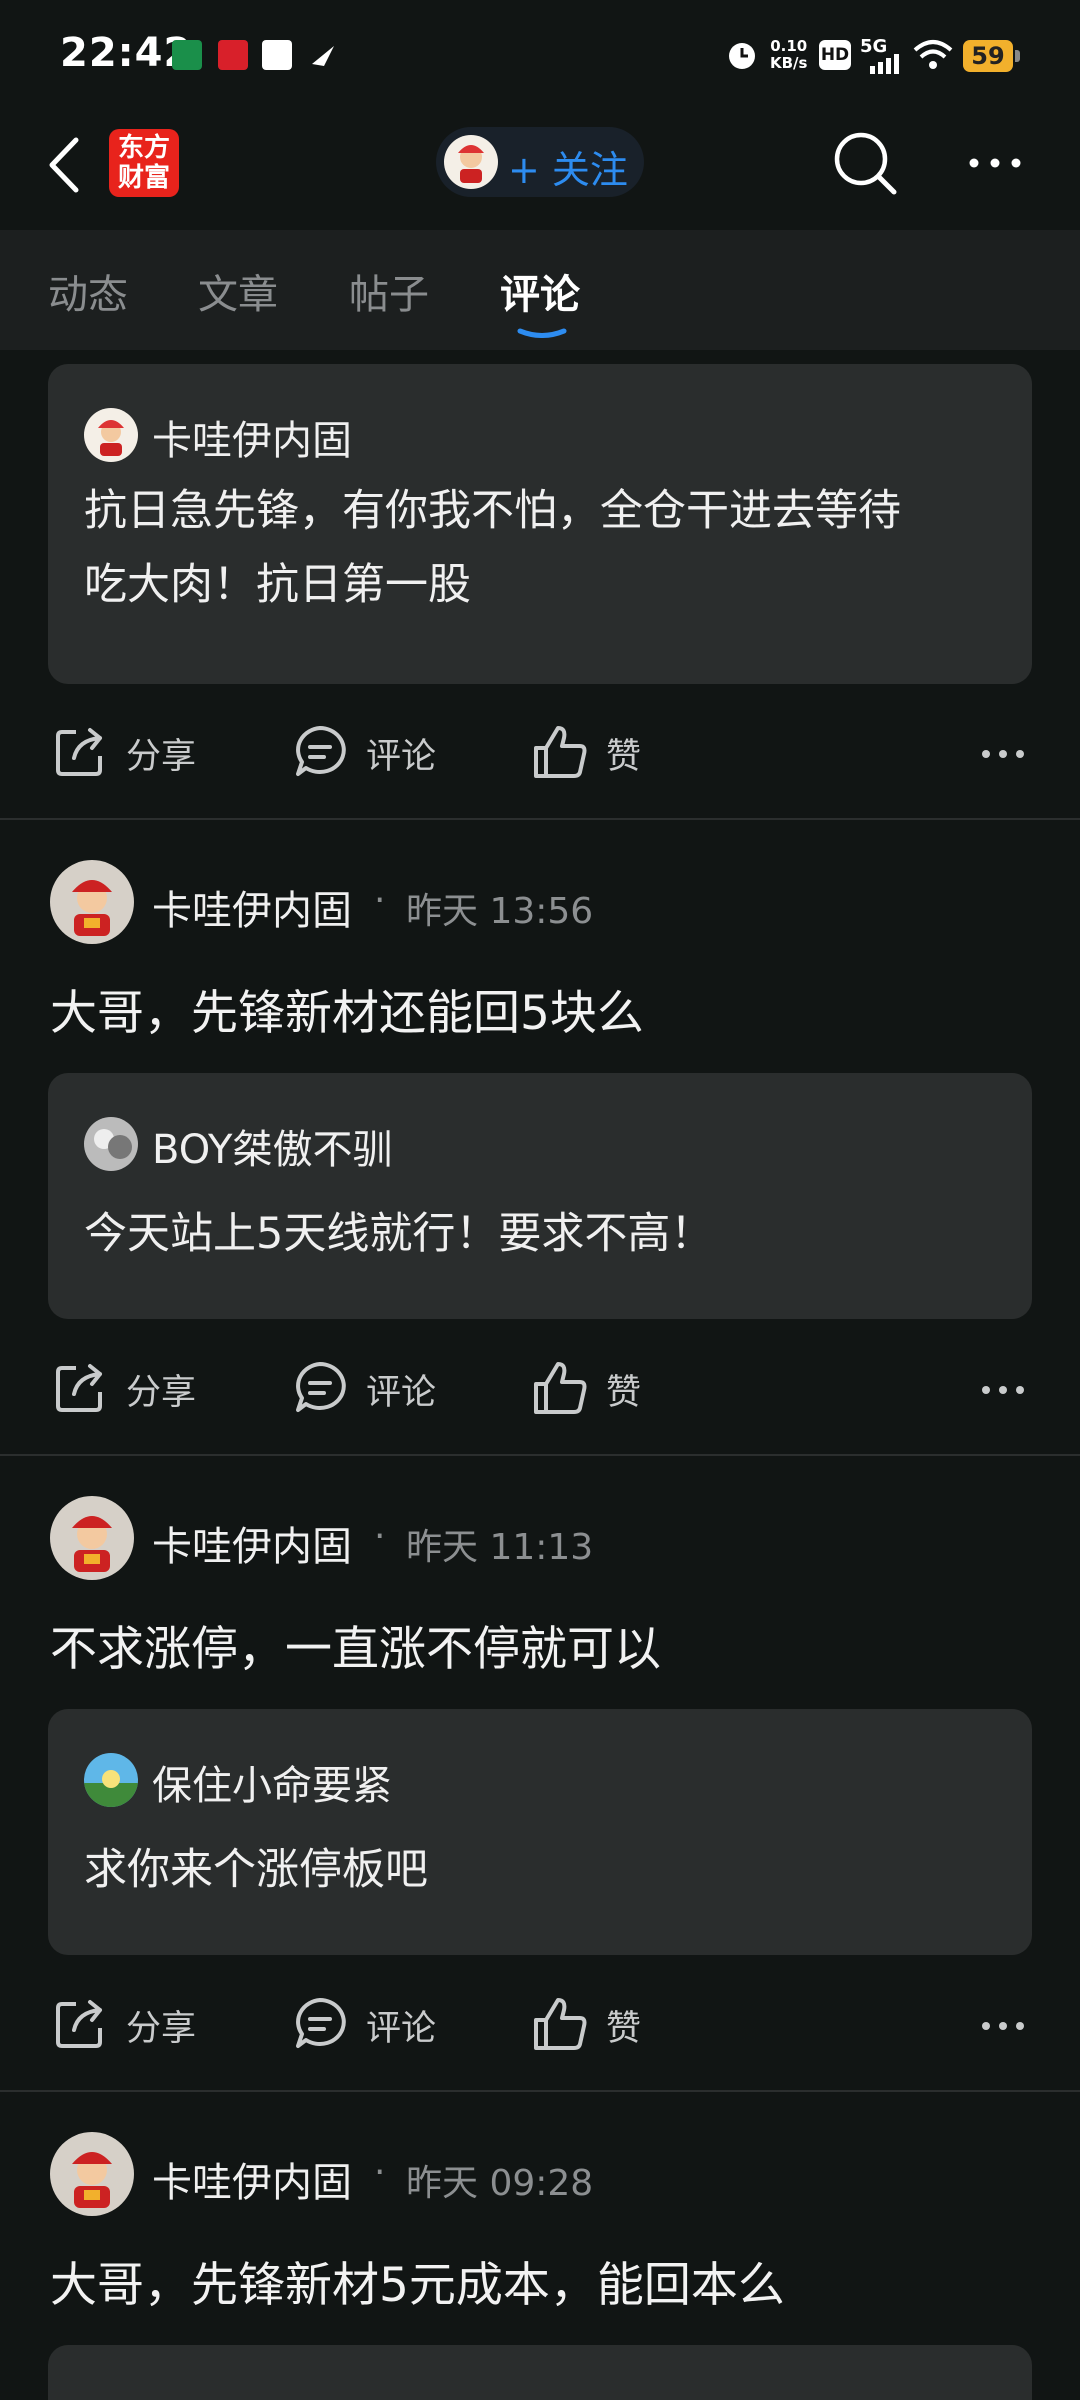 This screenshot has width=1080, height=2400. Describe the element at coordinates (238, 291) in the screenshot. I see `tab-articles: 文章` at that location.